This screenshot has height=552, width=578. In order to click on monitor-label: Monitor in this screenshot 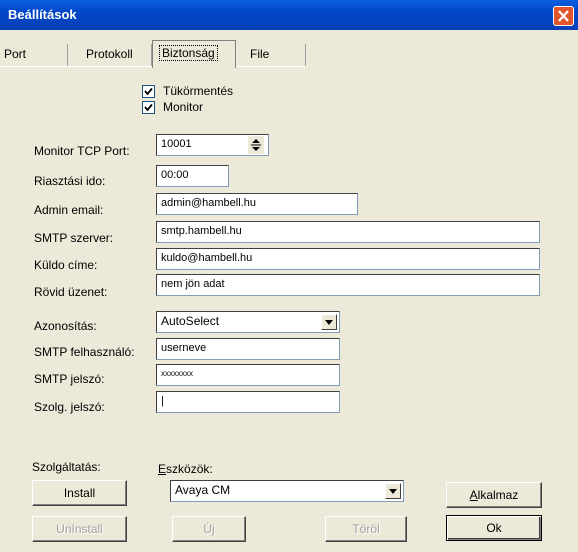, I will do `click(183, 107)`.